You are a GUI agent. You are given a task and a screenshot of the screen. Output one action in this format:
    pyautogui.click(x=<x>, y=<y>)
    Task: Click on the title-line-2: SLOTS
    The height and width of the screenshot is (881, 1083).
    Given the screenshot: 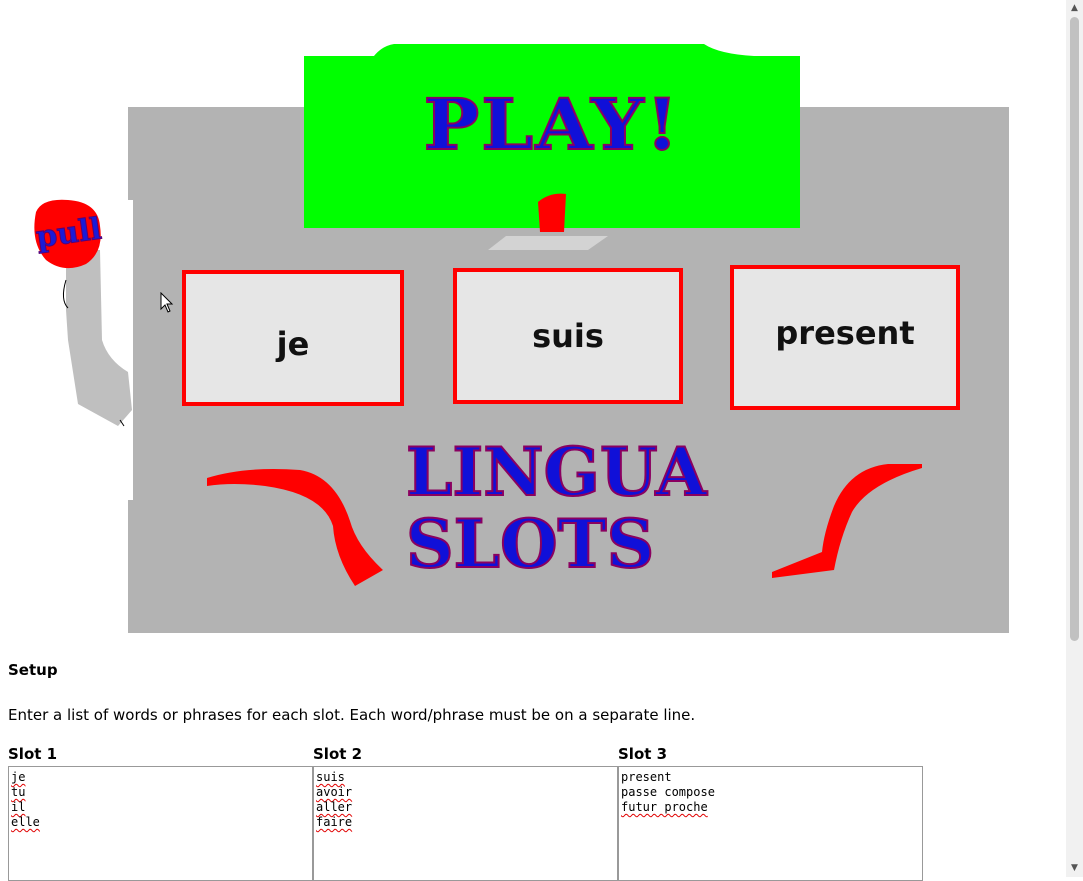 What is the action you would take?
    pyautogui.click(x=530, y=544)
    